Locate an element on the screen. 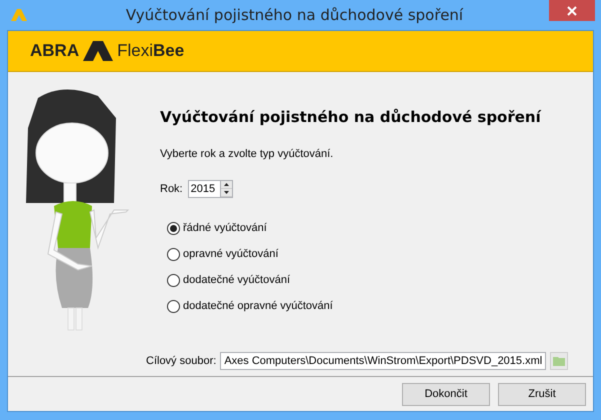 Image resolution: width=601 pixels, height=420 pixels. increment-button is located at coordinates (226, 185).